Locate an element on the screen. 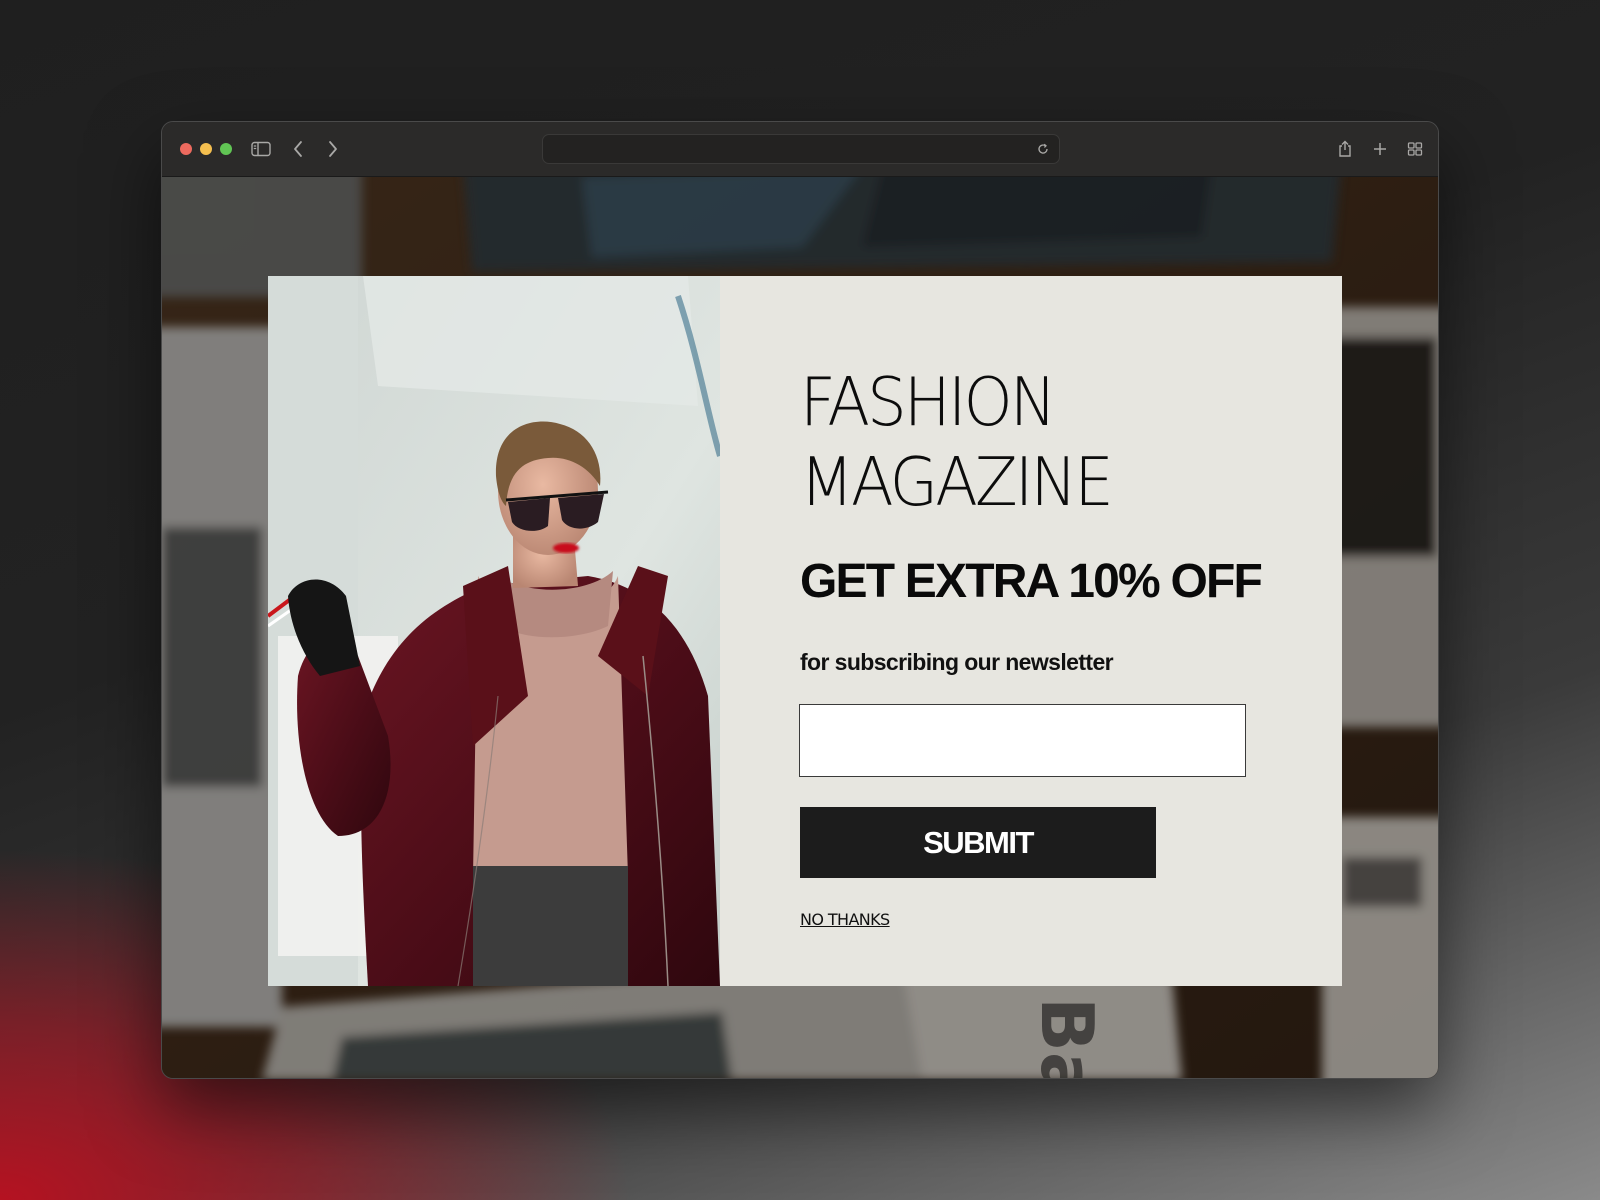  discount-offer-heading: GET EXTRA 10% OFF is located at coordinates (1031, 581).